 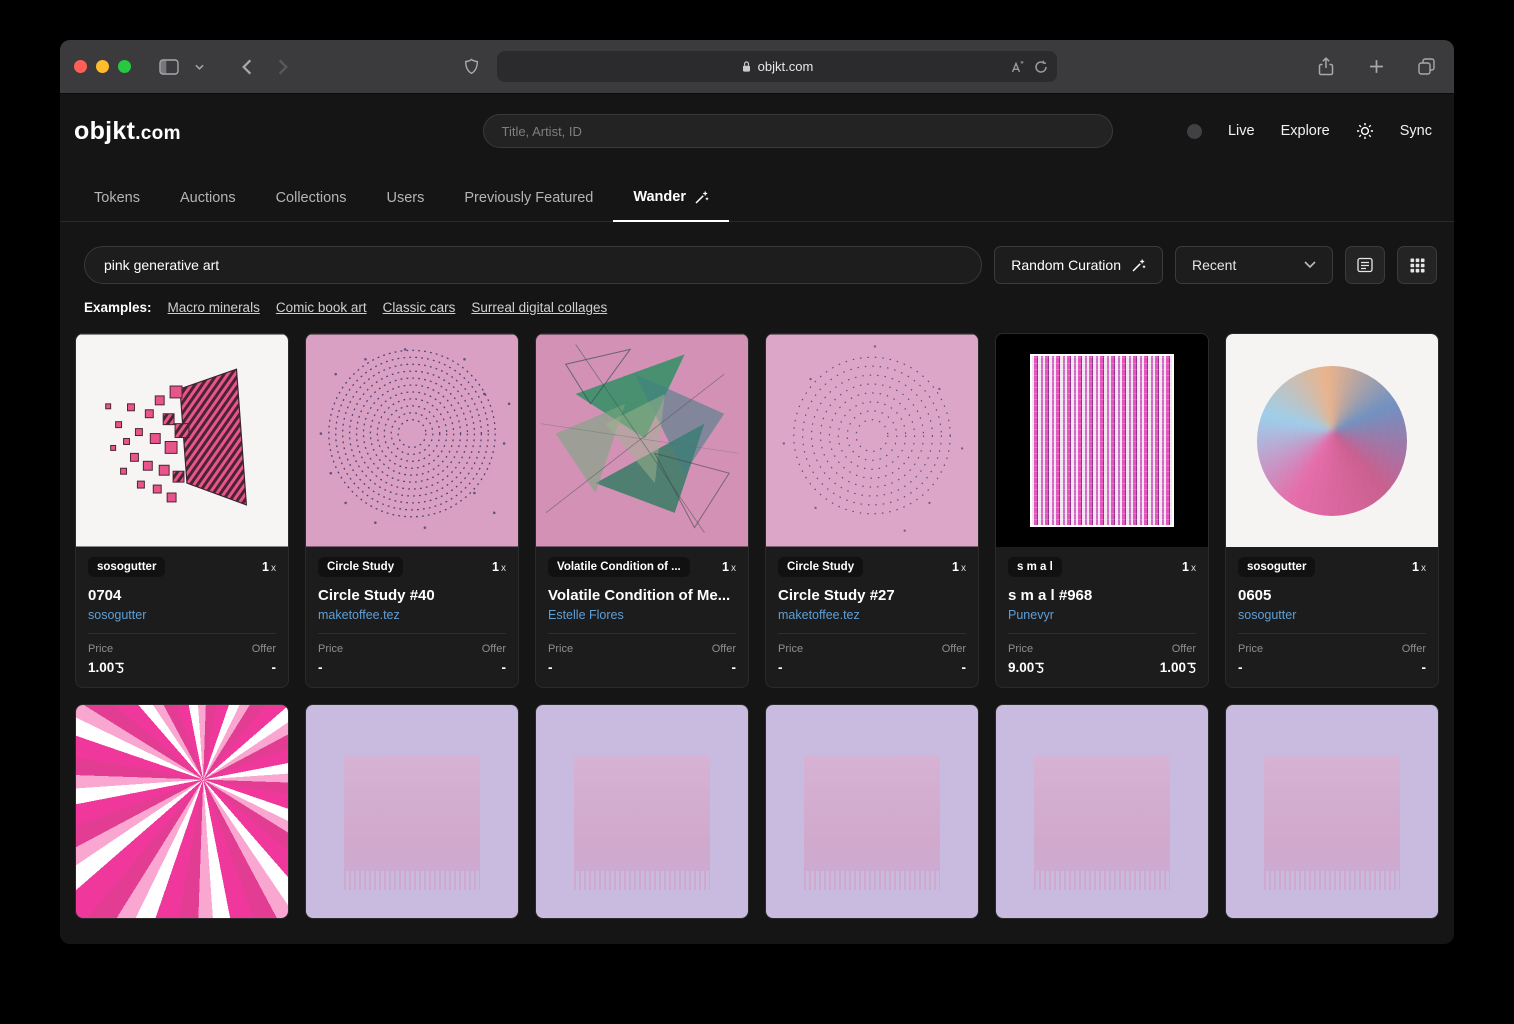 What do you see at coordinates (1305, 131) in the screenshot?
I see `nav-explore: Explore` at bounding box center [1305, 131].